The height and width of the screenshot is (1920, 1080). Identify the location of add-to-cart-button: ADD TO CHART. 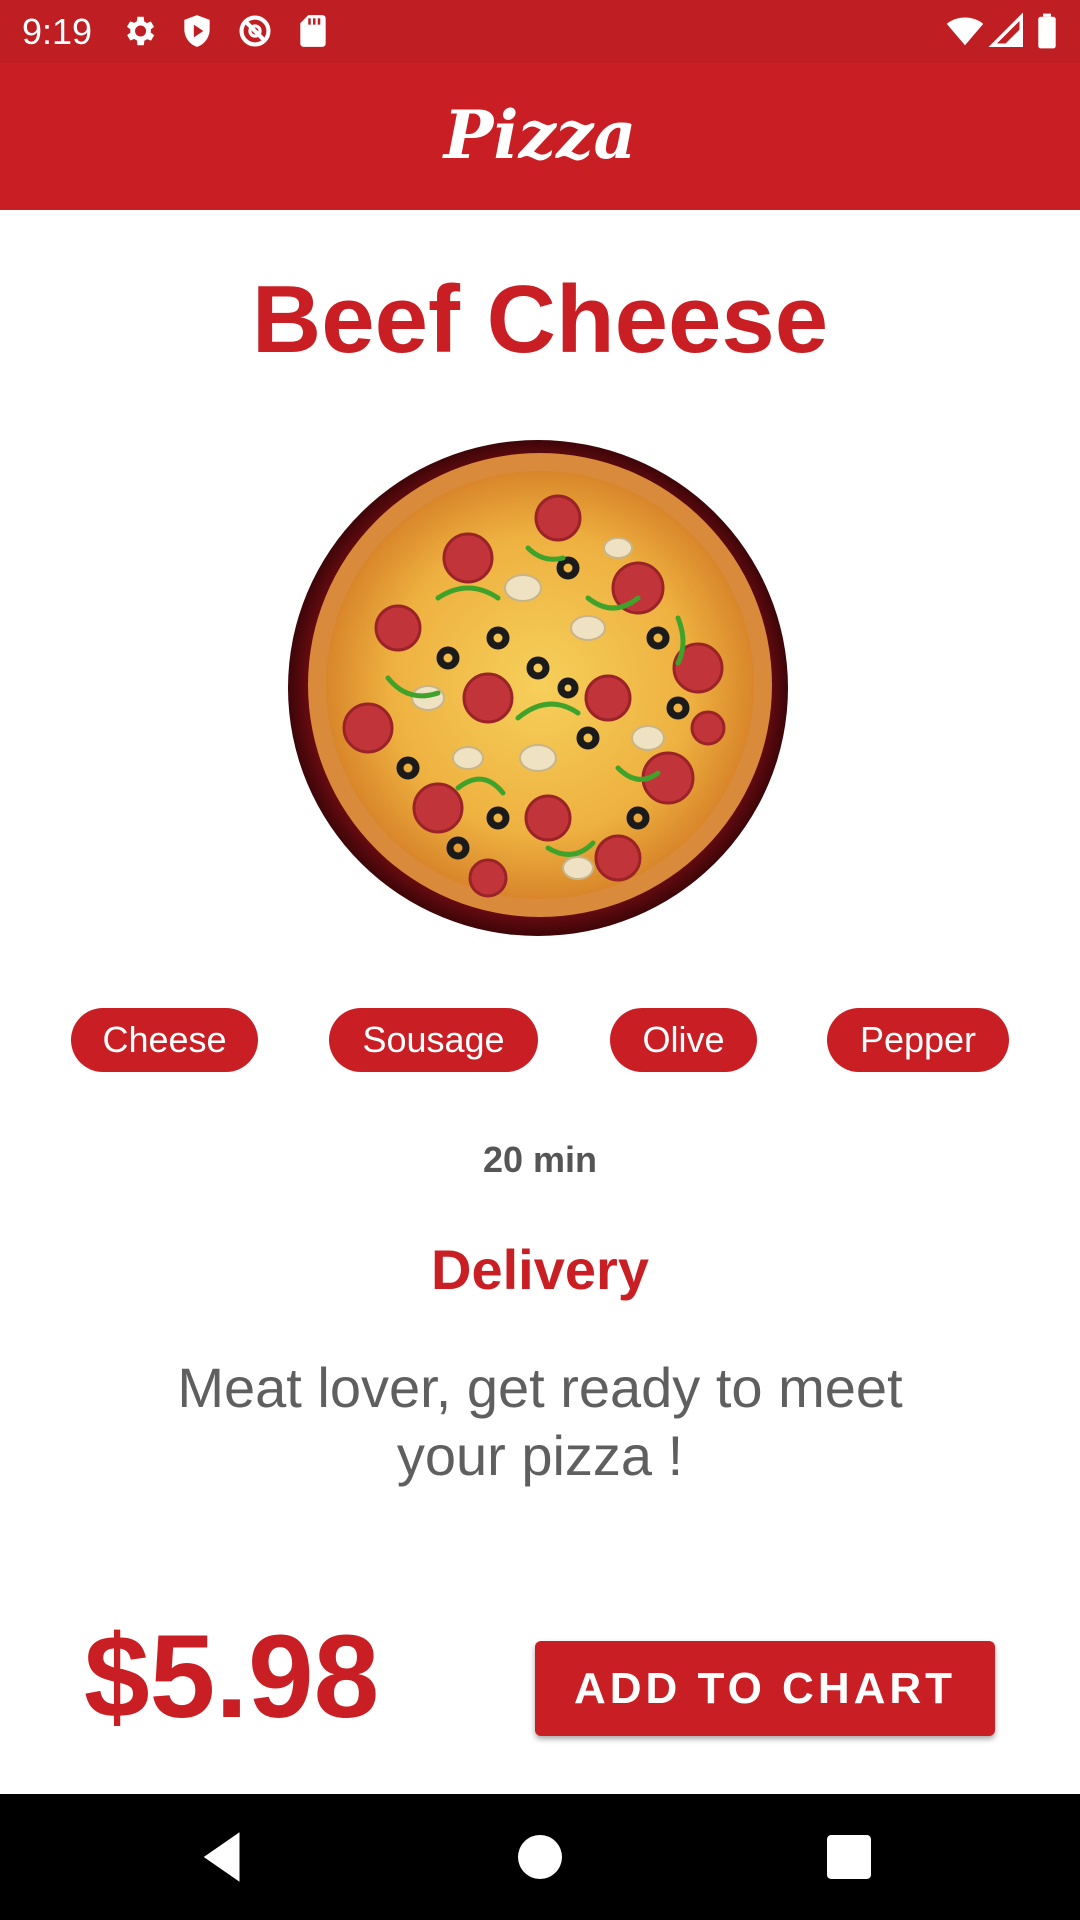
(765, 1688).